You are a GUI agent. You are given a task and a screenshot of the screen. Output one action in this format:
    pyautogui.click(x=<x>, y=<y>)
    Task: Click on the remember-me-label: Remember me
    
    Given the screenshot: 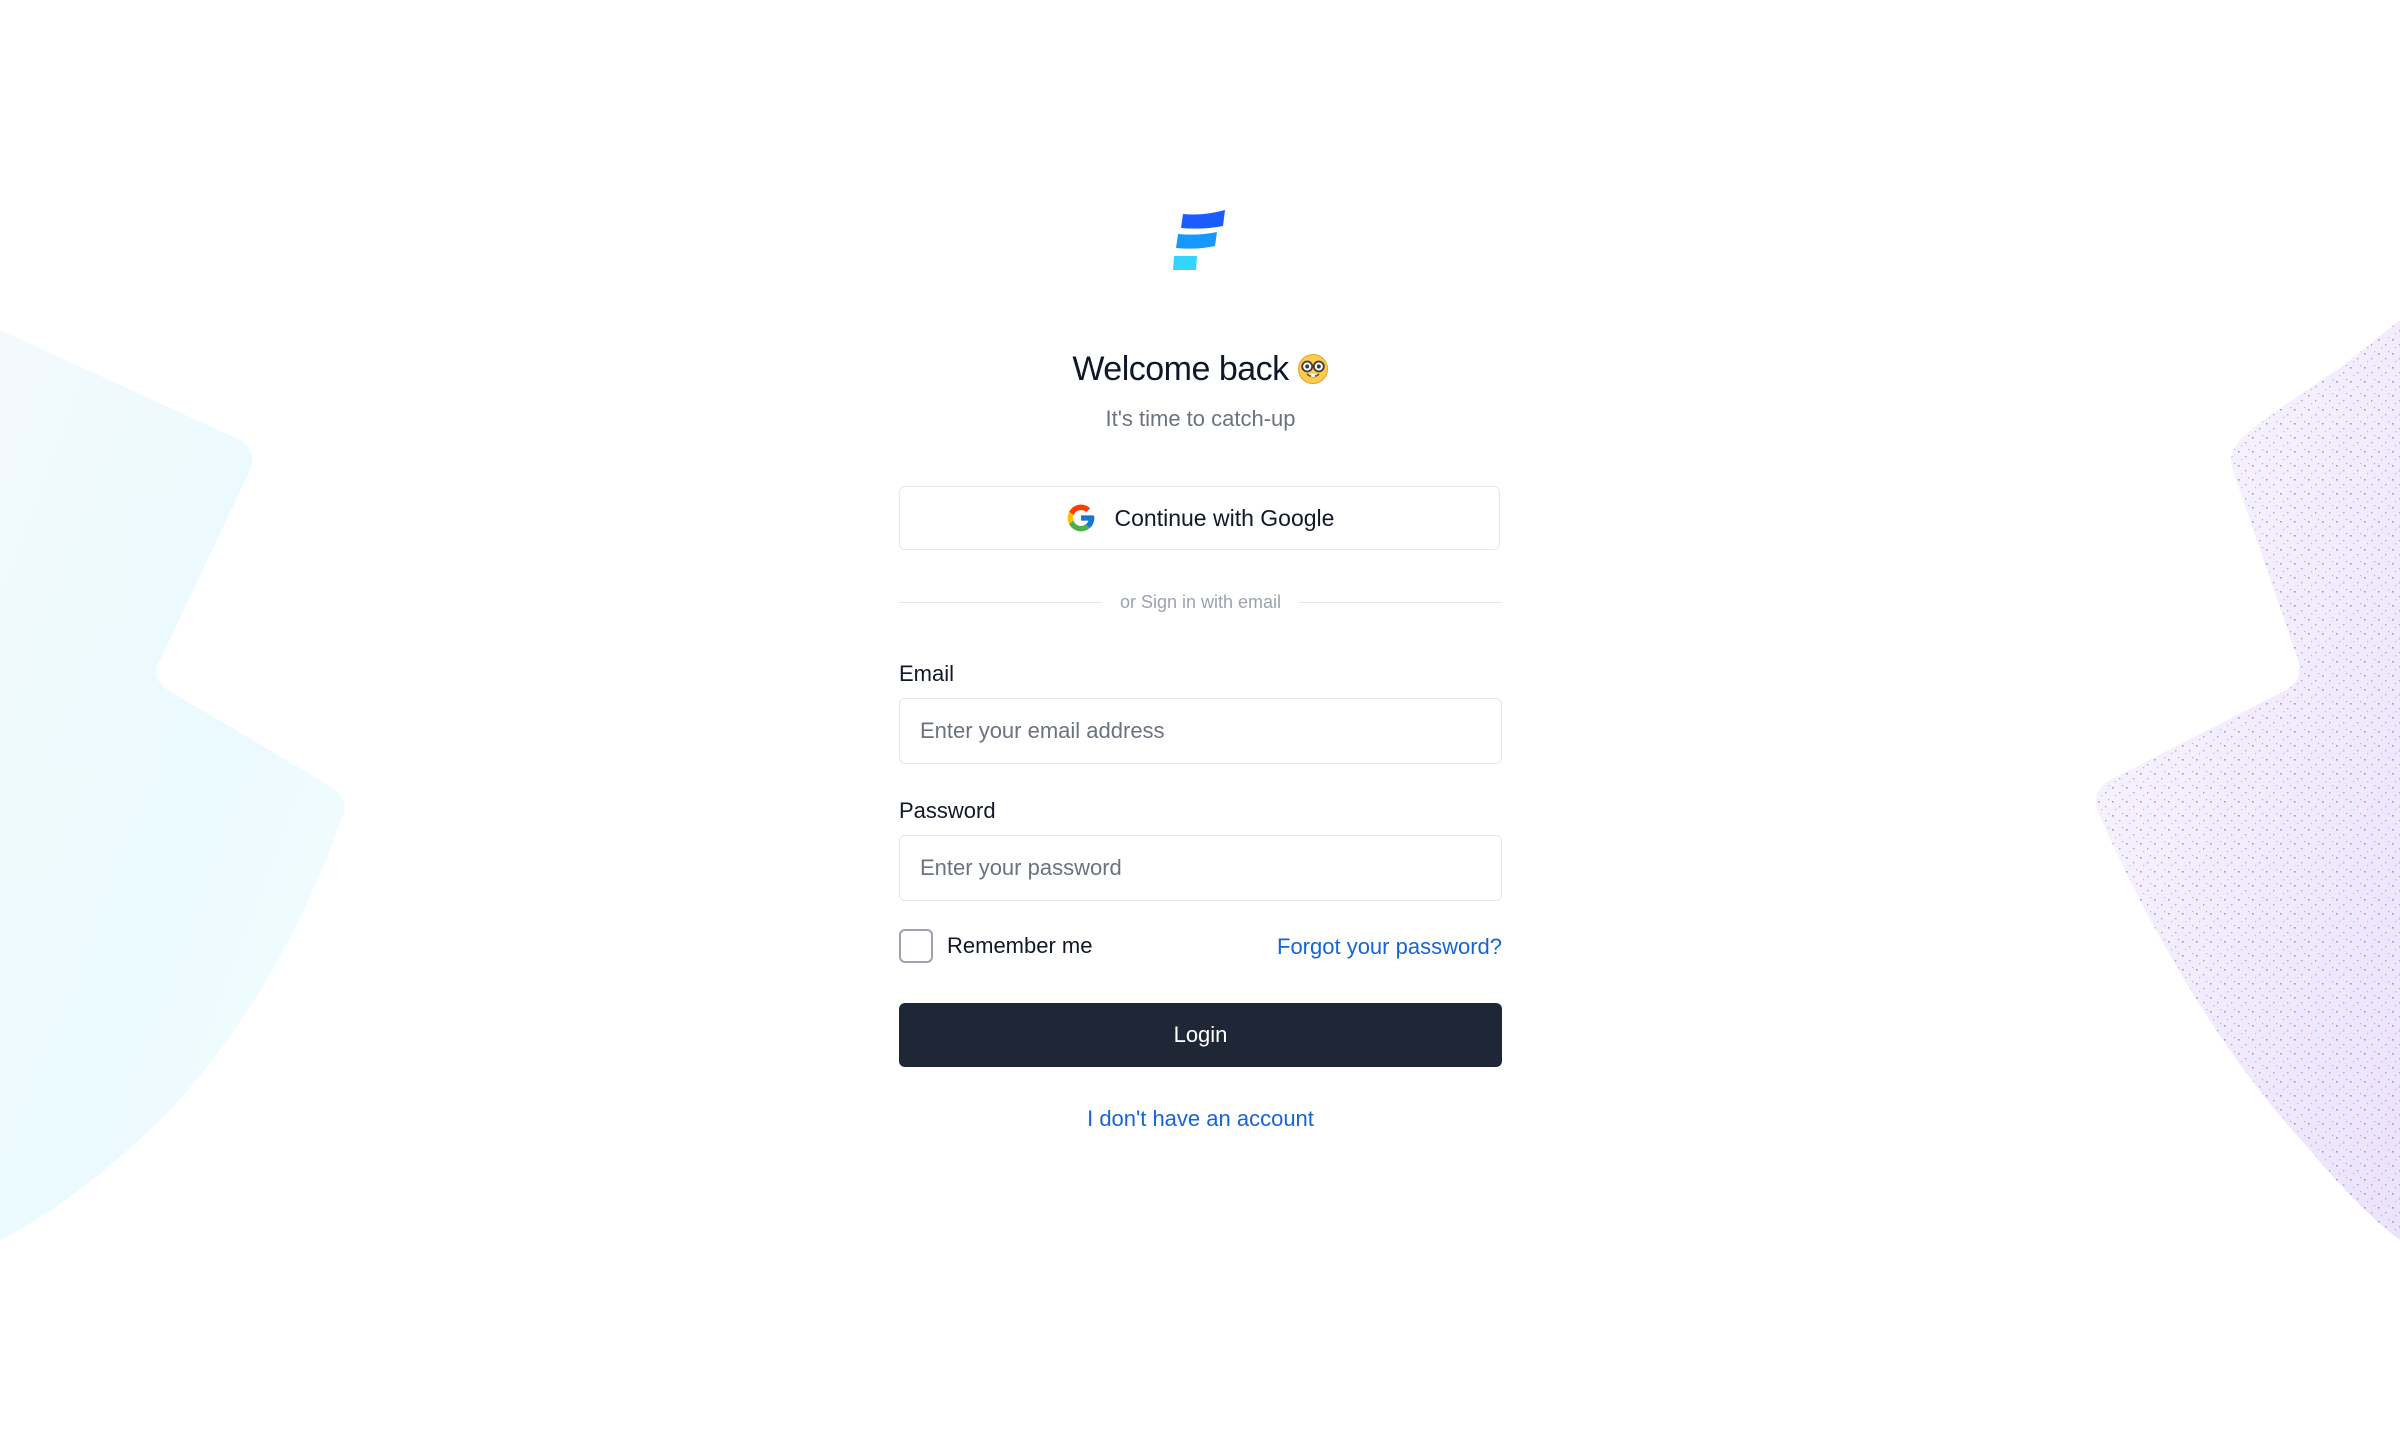 What is the action you would take?
    pyautogui.click(x=1019, y=946)
    